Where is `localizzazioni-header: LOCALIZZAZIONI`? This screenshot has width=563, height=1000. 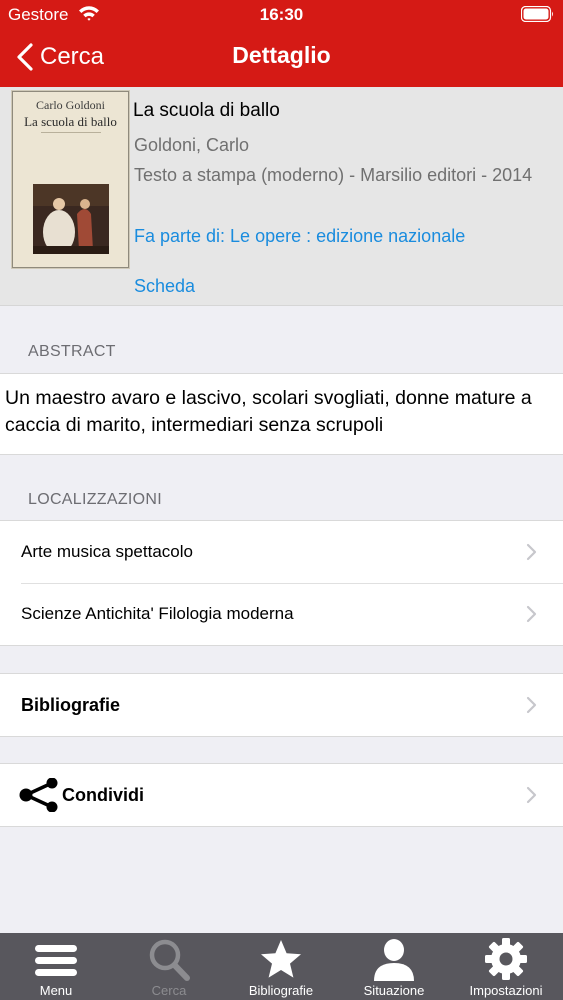 localizzazioni-header: LOCALIZZAZIONI is located at coordinates (95, 499).